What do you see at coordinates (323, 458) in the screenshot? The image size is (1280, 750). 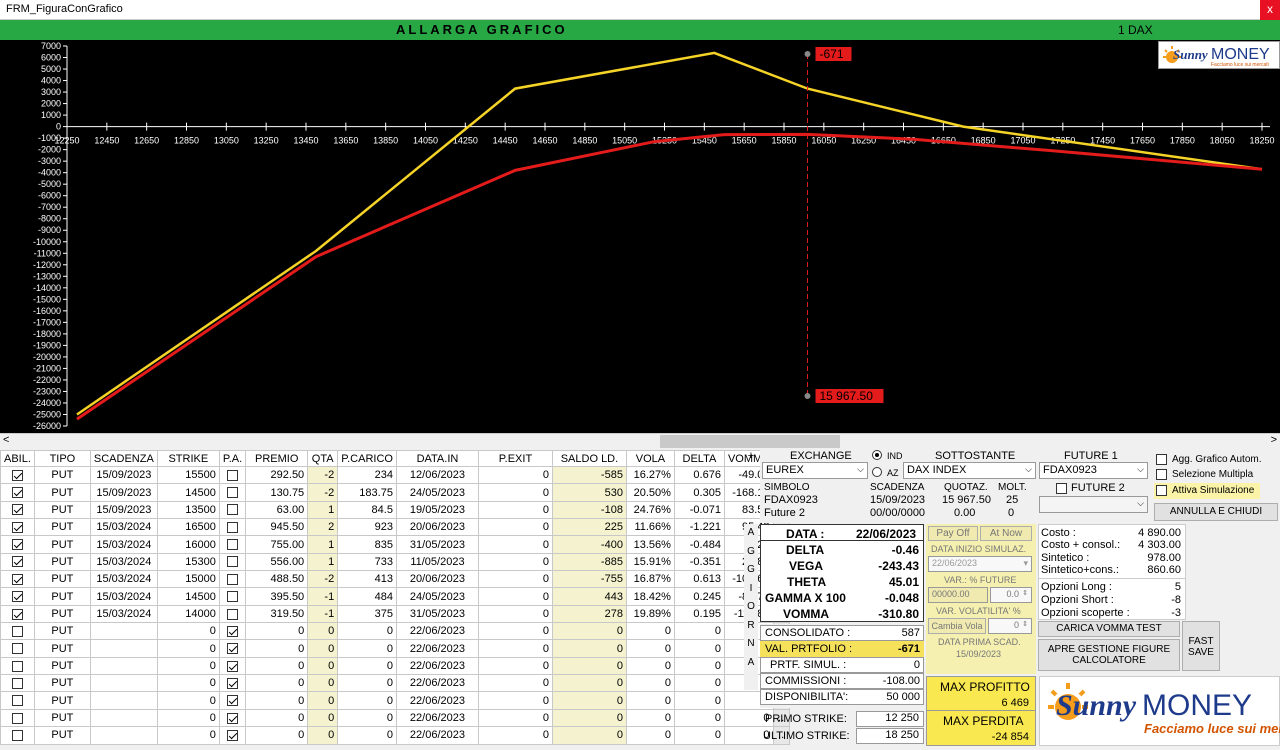 I see `column-header: QTA` at bounding box center [323, 458].